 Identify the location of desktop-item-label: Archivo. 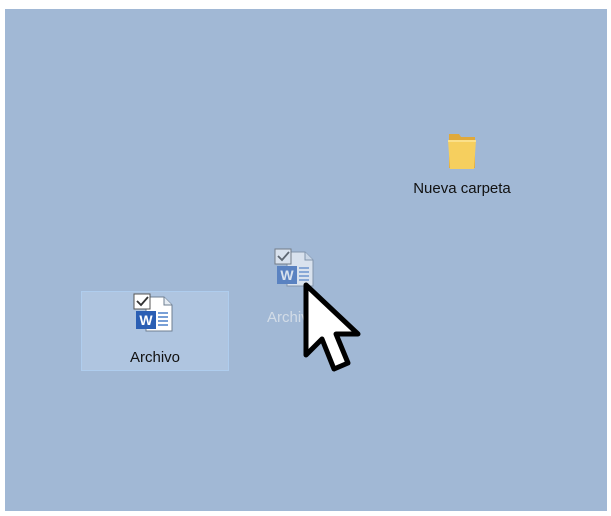
(155, 357).